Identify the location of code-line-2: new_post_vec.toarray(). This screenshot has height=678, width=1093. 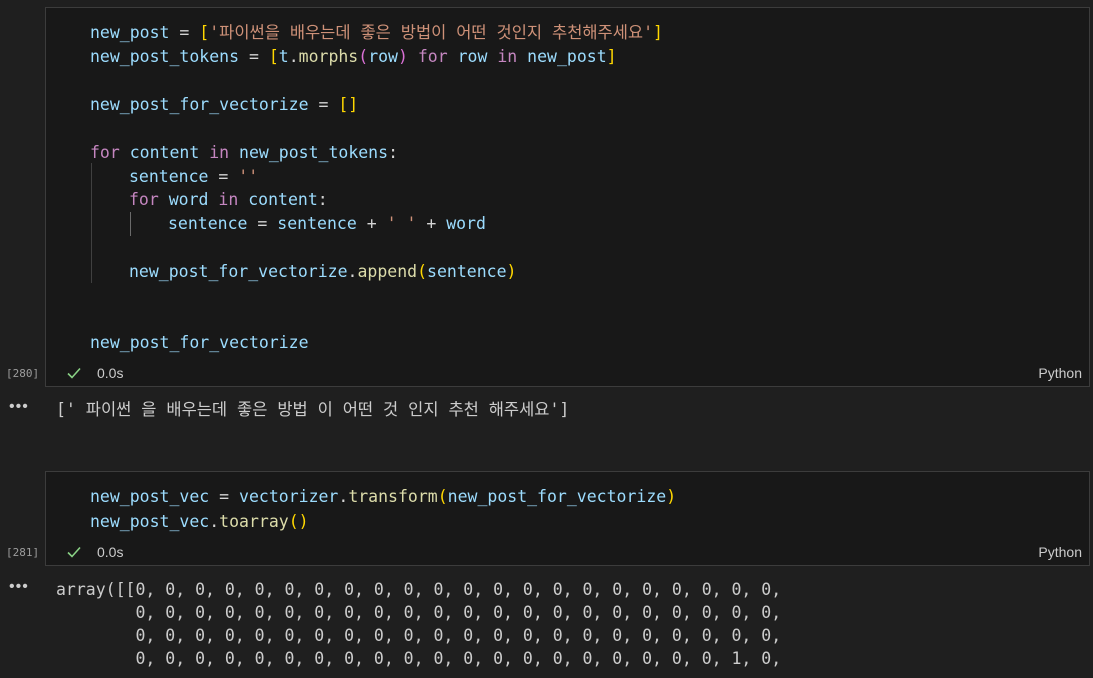
(199, 522).